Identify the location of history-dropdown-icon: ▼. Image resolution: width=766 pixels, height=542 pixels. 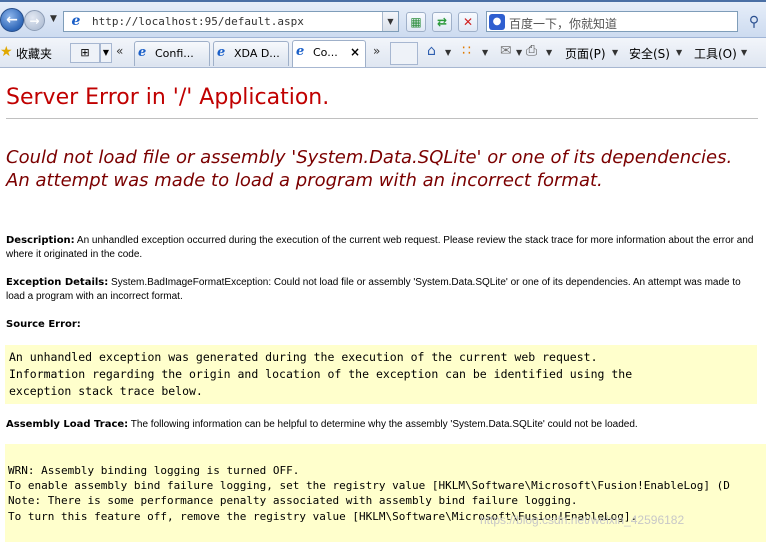
(53, 19).